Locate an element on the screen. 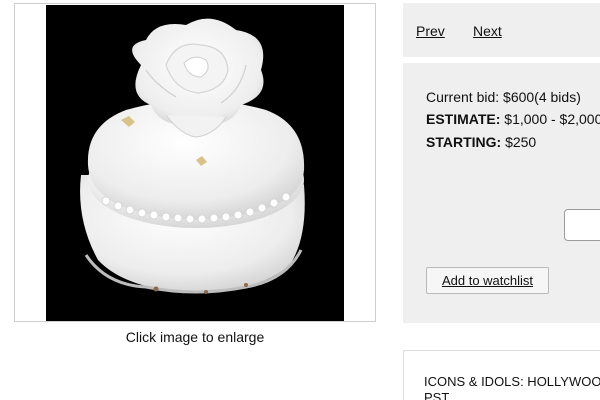 Image resolution: width=600 pixels, height=400 pixels. starting-line: STARTING: $250 is located at coordinates (481, 142).